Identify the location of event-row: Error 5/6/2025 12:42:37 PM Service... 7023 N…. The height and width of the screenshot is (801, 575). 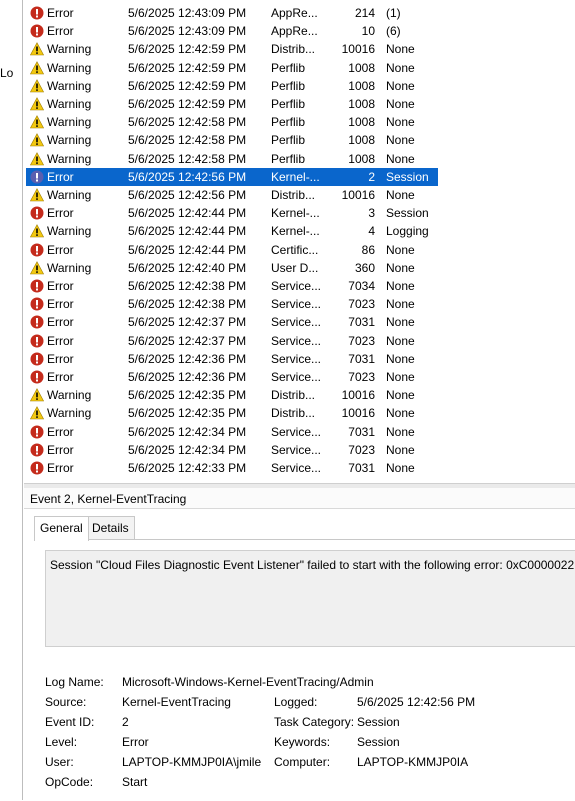
(232, 341).